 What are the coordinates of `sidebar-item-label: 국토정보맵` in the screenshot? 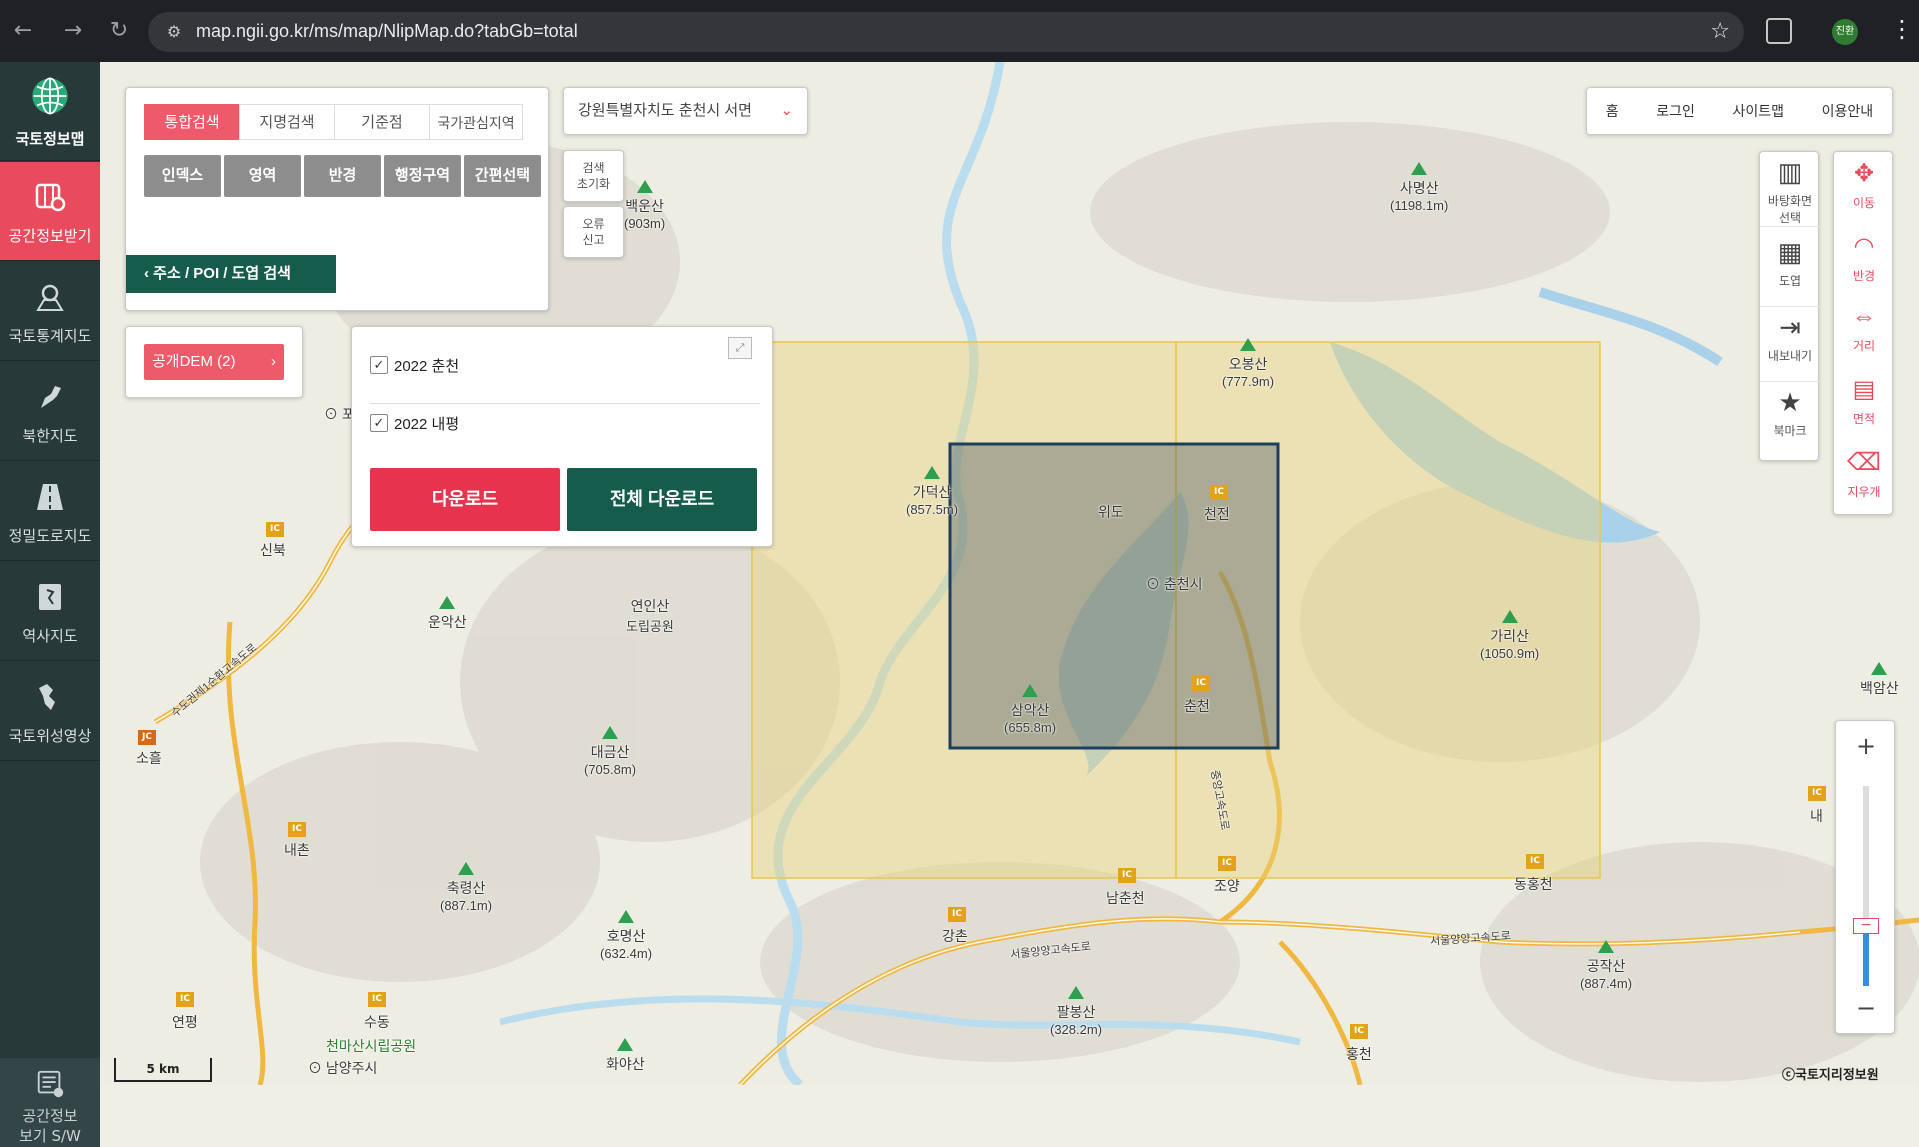 It's located at (50, 139).